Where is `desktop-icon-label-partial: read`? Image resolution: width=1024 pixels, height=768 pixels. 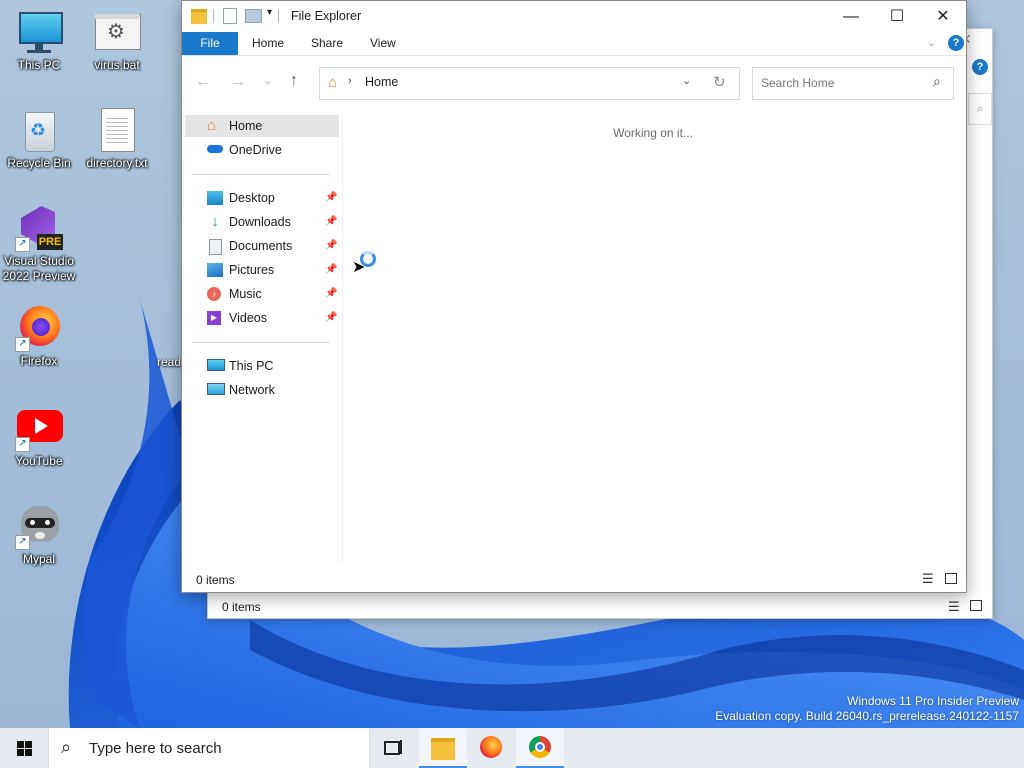 desktop-icon-label-partial: read is located at coordinates (169, 362).